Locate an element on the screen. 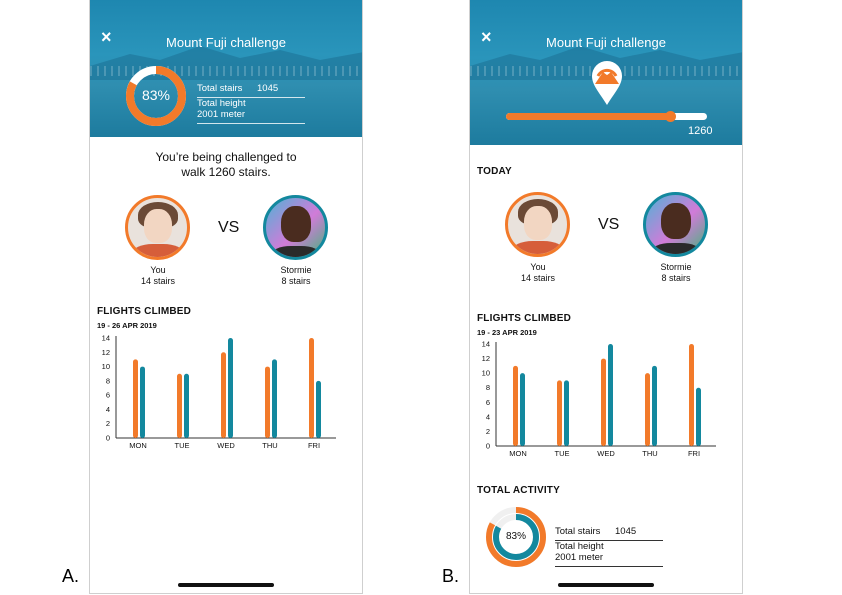 This screenshot has height=595, width=842. caption-b: B. is located at coordinates (451, 576).